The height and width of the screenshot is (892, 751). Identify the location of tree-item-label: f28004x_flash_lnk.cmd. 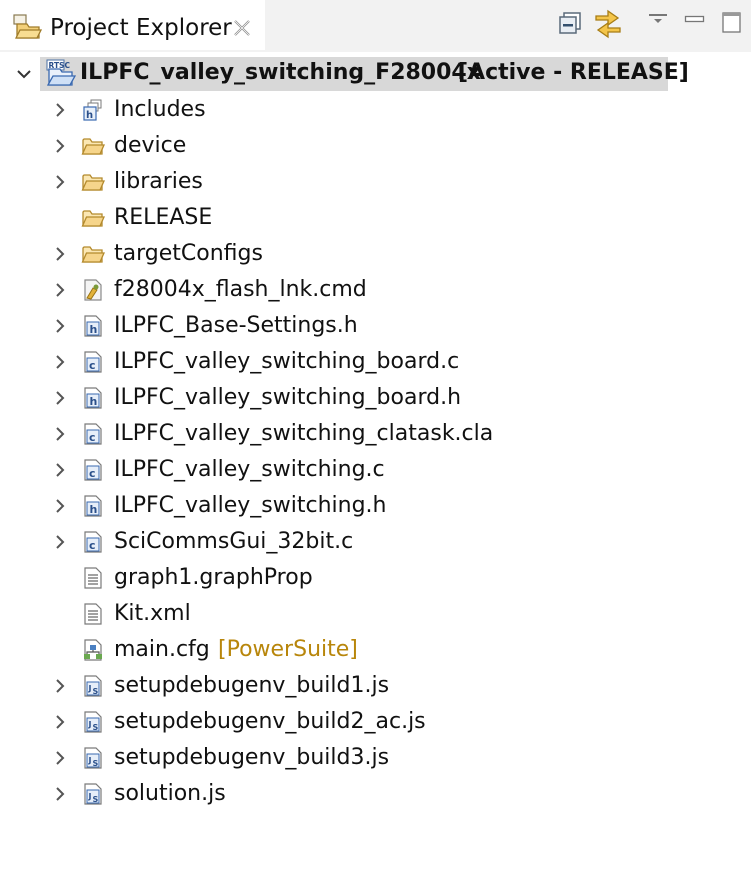
(240, 289).